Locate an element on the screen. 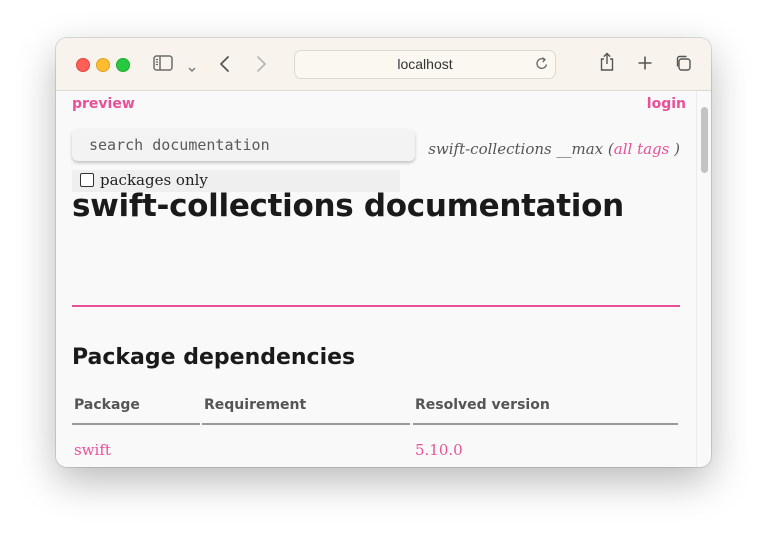 The image size is (767, 542). share-icon is located at coordinates (607, 64).